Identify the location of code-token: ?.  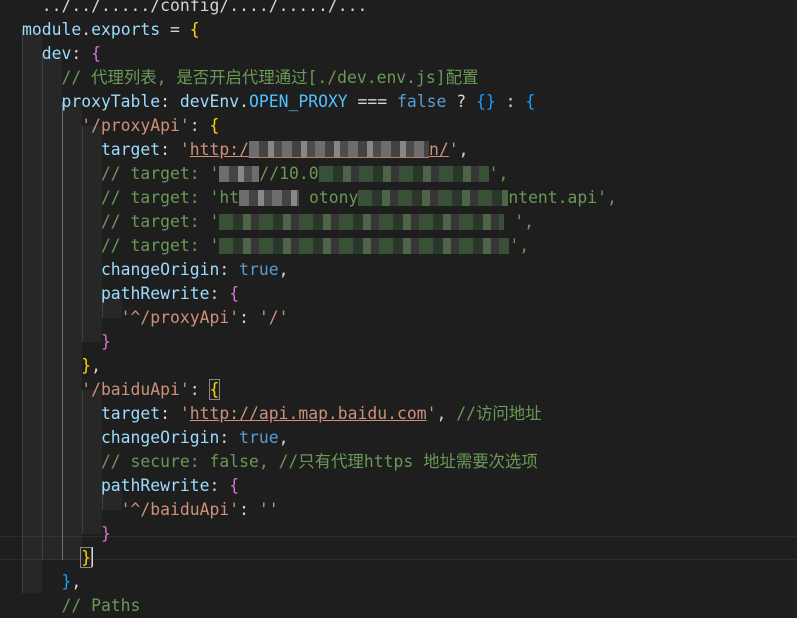
(461, 101).